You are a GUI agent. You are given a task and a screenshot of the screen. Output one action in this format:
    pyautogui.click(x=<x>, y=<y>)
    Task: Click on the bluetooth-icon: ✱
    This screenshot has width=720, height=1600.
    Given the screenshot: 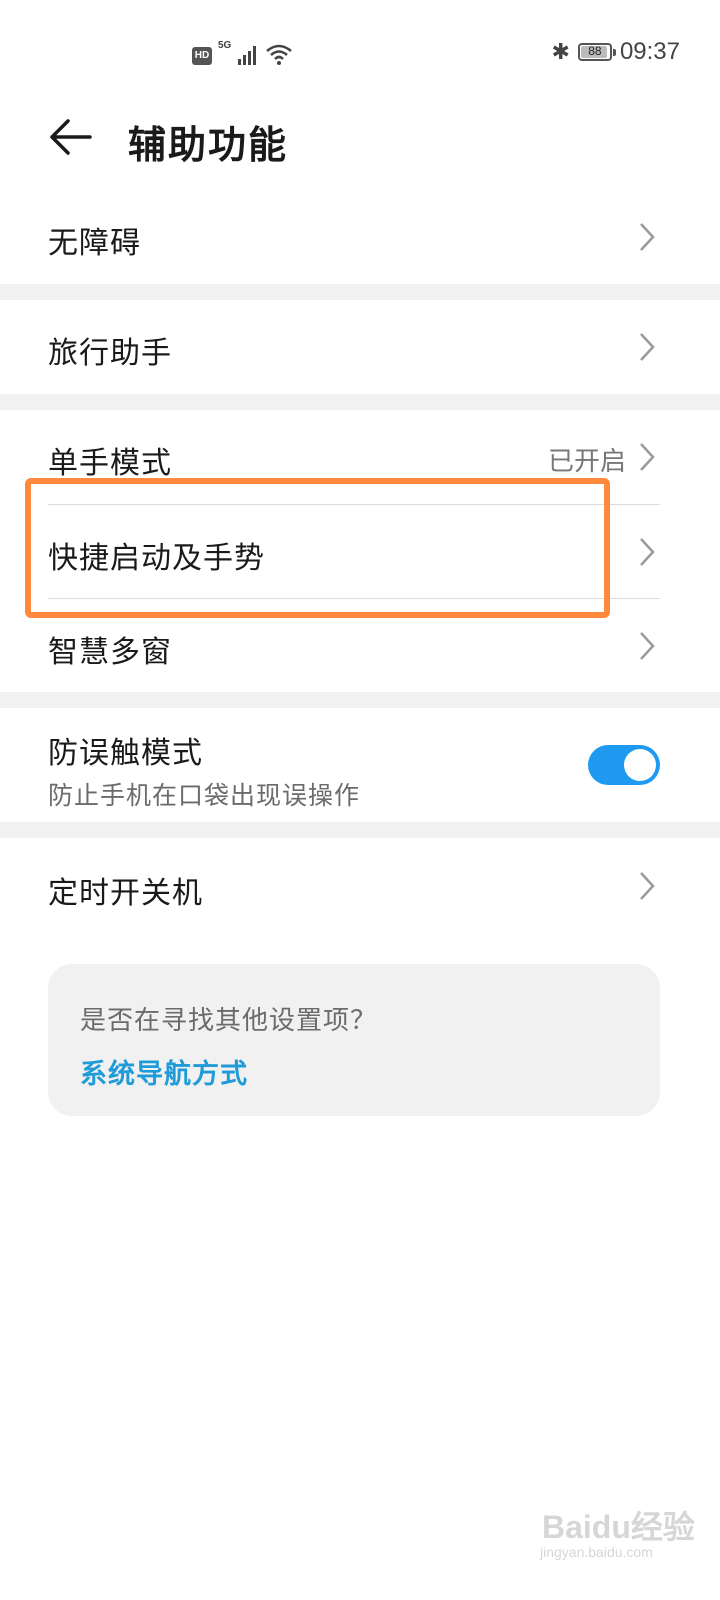 What is the action you would take?
    pyautogui.click(x=560, y=52)
    